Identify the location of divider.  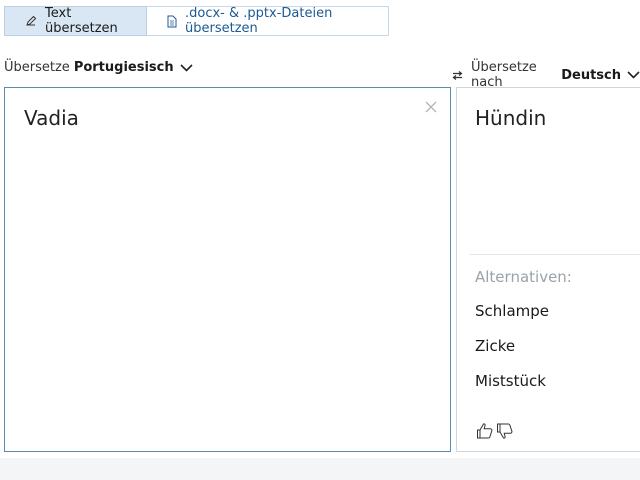
(555, 254).